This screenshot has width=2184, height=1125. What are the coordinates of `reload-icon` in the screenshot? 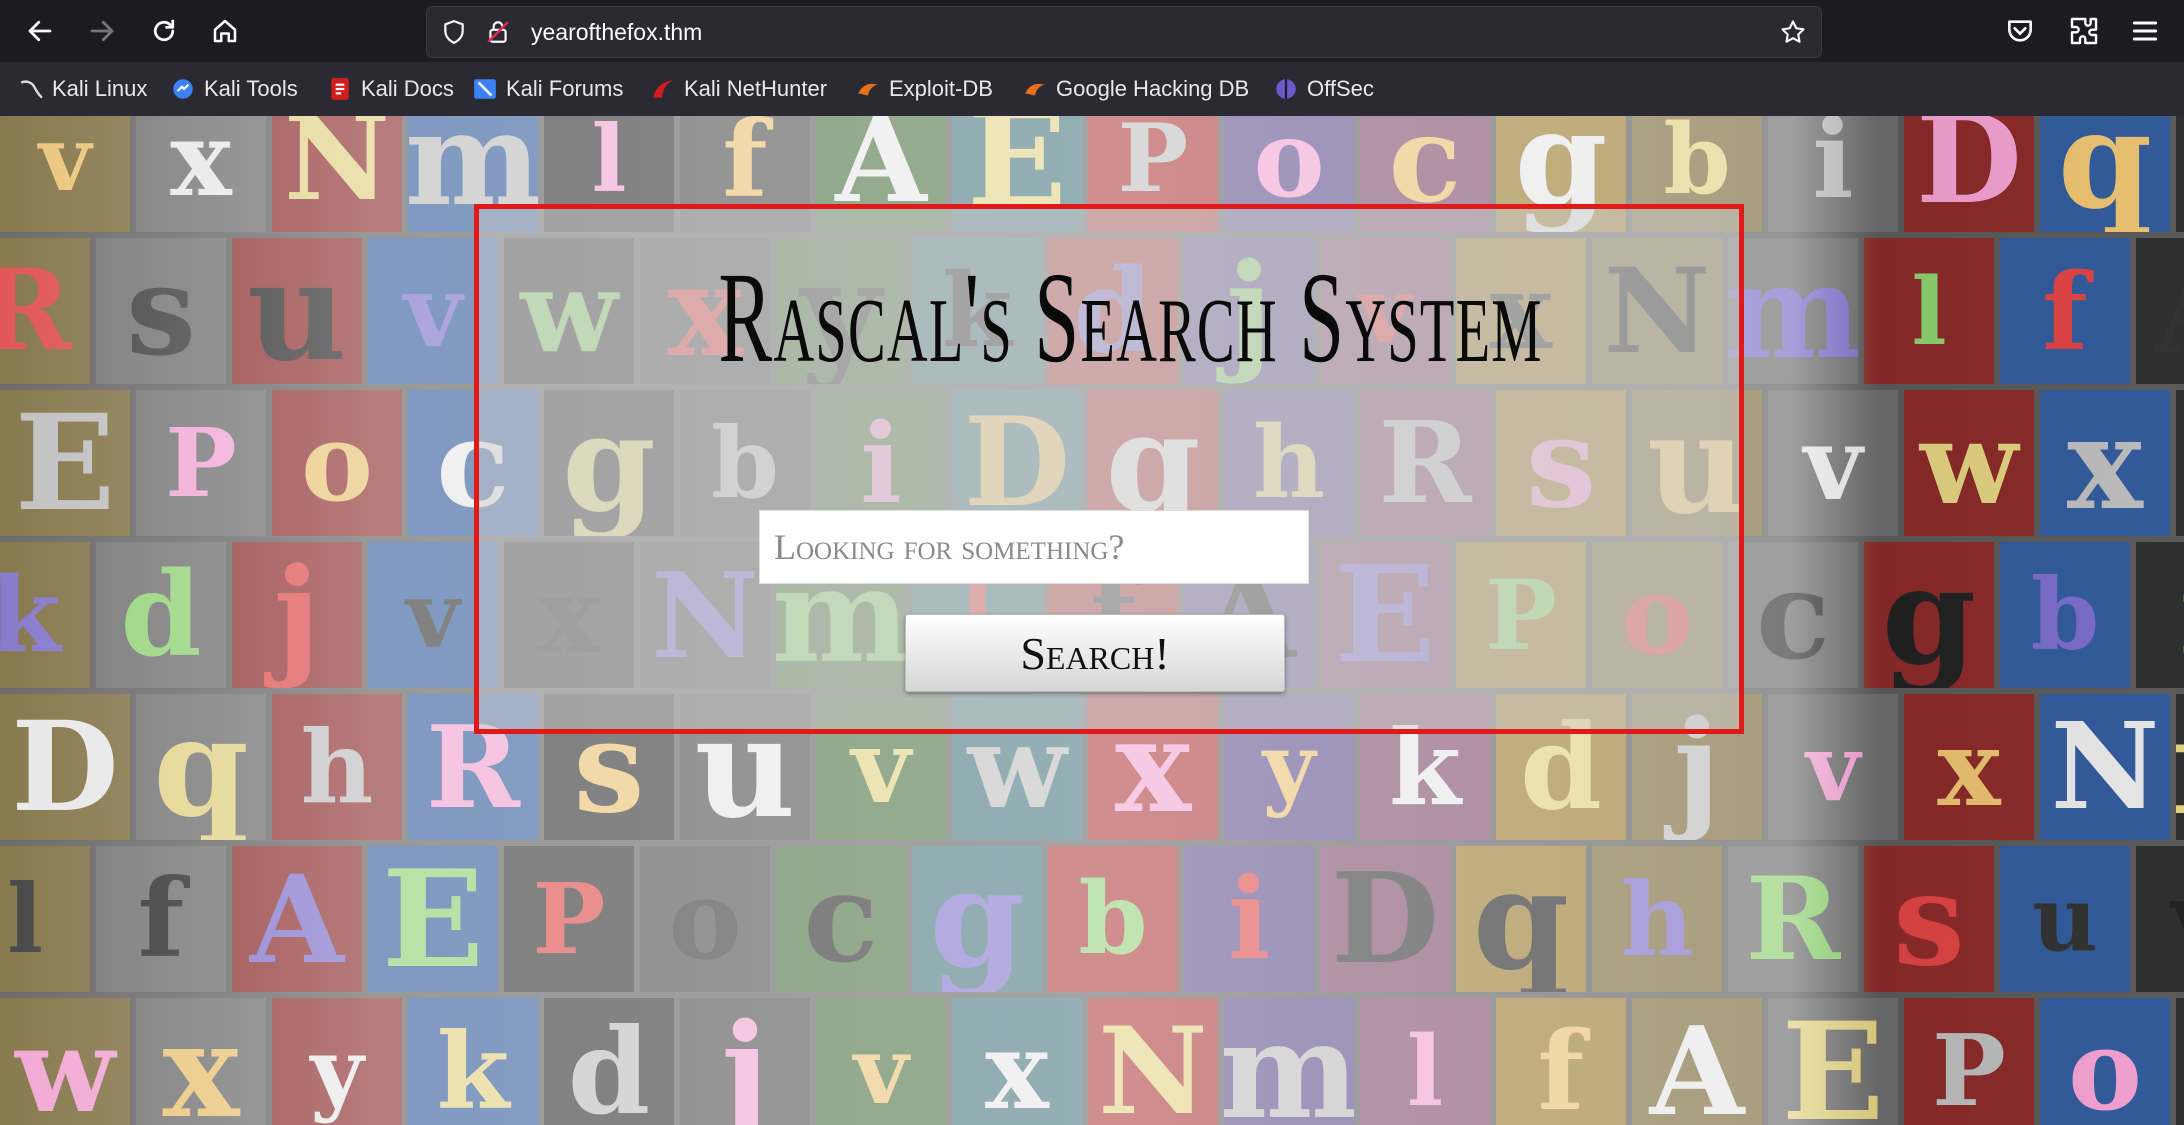 It's located at (164, 30).